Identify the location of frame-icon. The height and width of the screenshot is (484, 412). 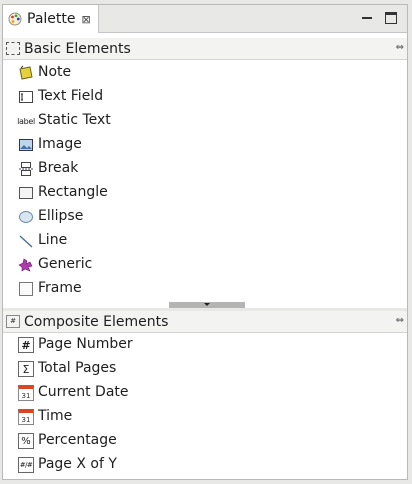
(26, 289).